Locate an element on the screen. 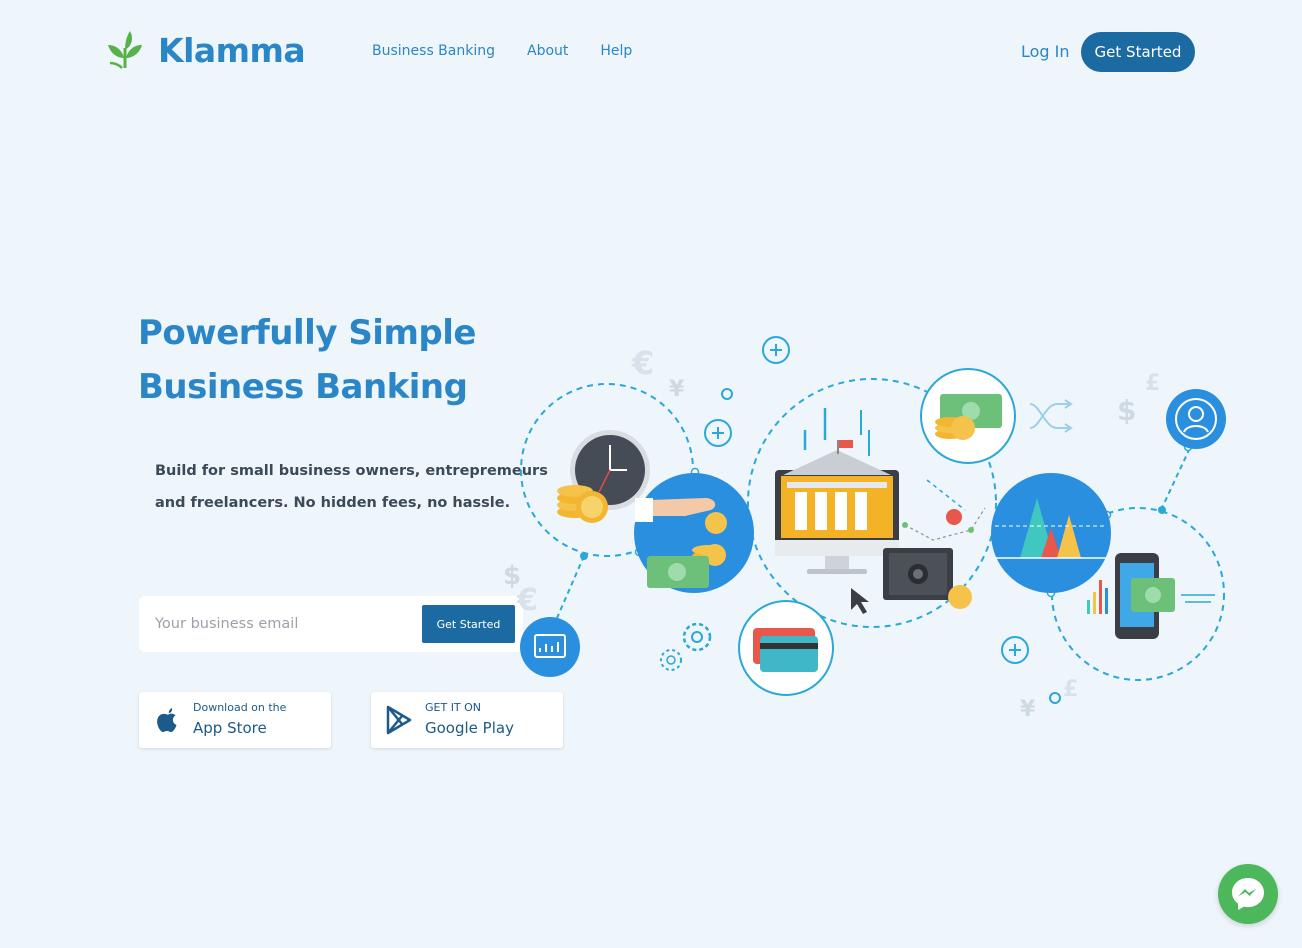 The height and width of the screenshot is (948, 1302). nav-link-help: Help is located at coordinates (616, 51).